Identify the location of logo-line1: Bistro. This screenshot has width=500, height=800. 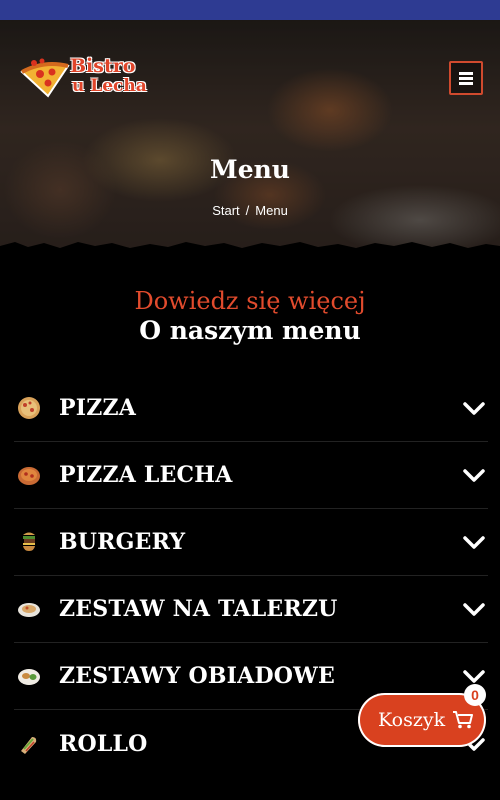
(103, 66).